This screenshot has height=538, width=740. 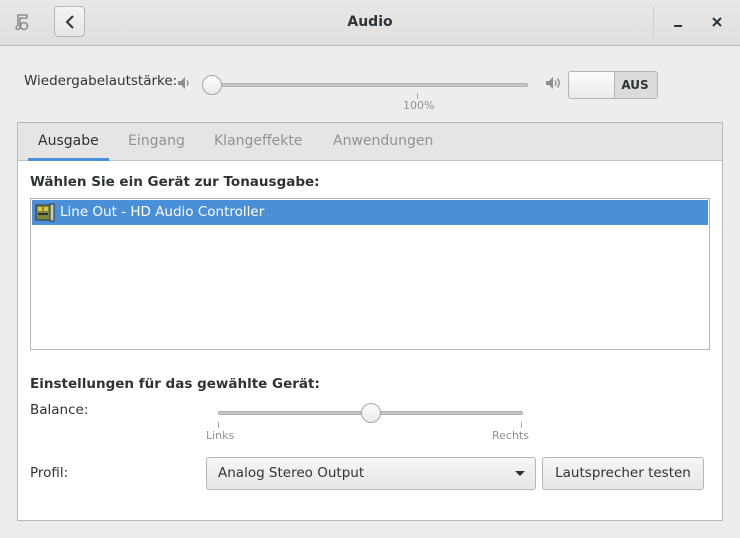 What do you see at coordinates (383, 141) in the screenshot?
I see `tab-anwendungen: Anwendungen` at bounding box center [383, 141].